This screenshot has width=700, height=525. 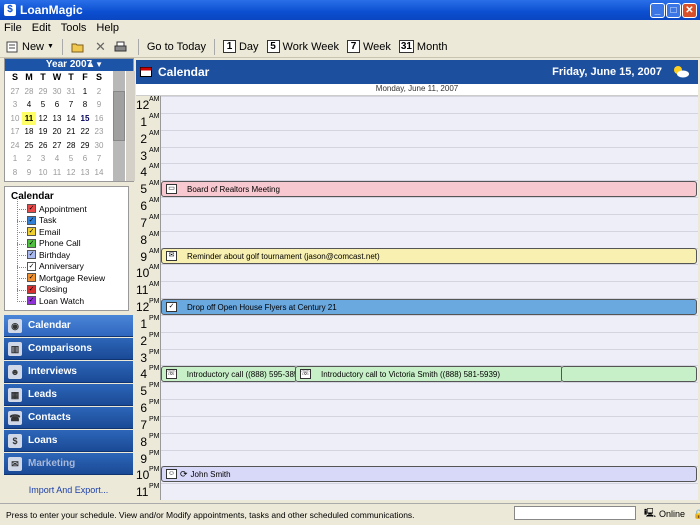 What do you see at coordinates (689, 10) in the screenshot?
I see `close-button: ✕` at bounding box center [689, 10].